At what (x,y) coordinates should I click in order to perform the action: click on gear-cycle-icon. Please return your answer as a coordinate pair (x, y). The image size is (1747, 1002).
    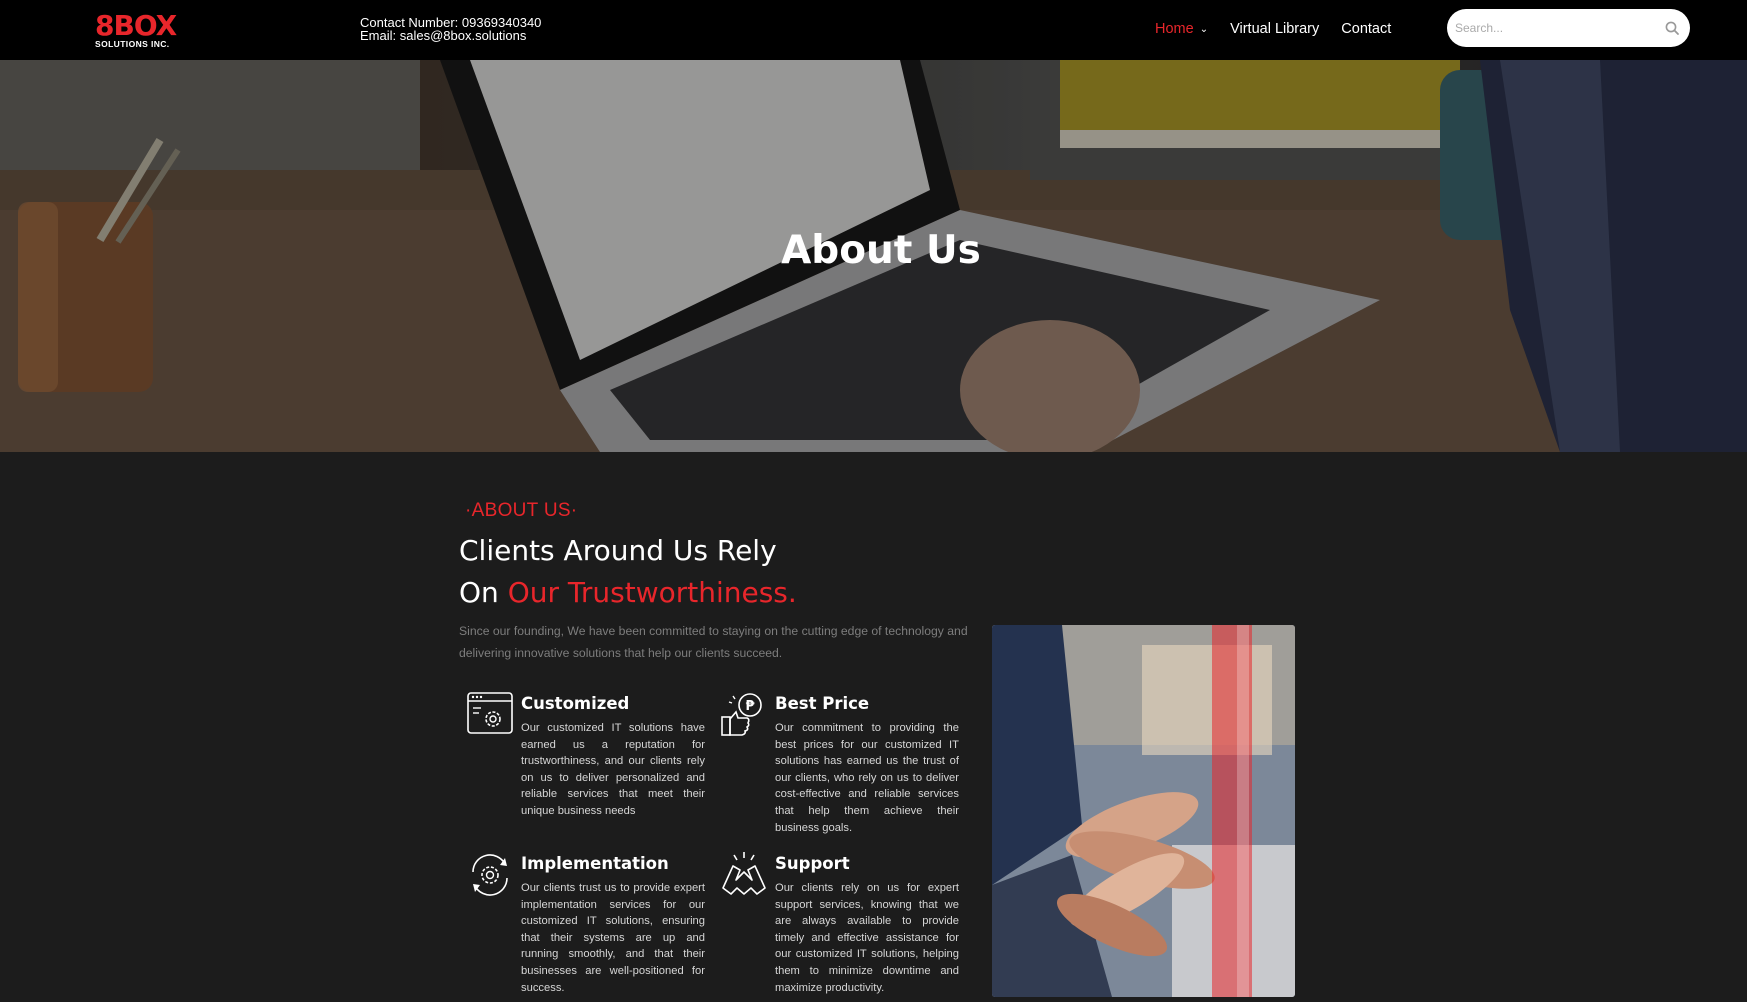
    Looking at the image, I should click on (490, 875).